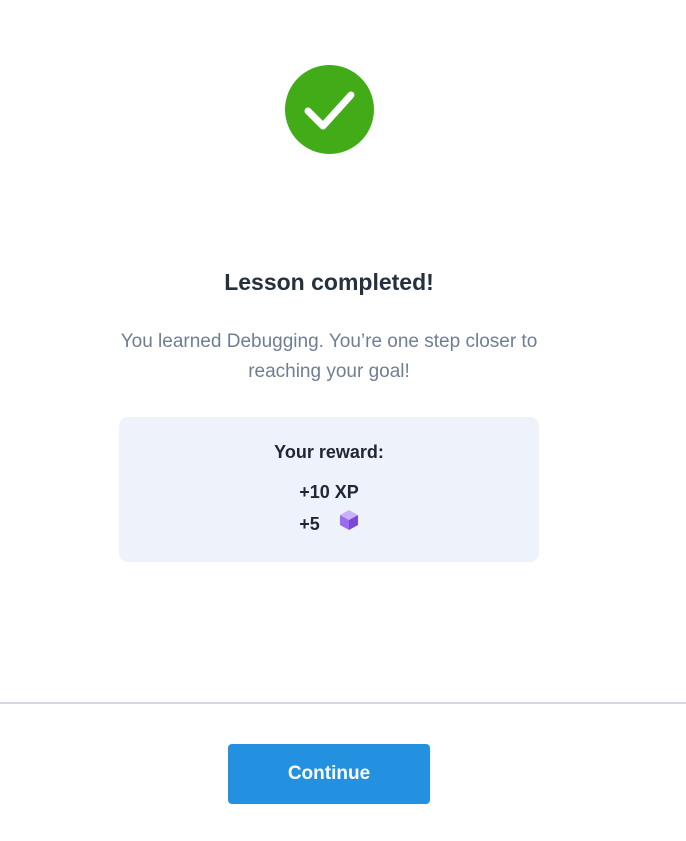  I want to click on gem-cube-icon, so click(349, 523).